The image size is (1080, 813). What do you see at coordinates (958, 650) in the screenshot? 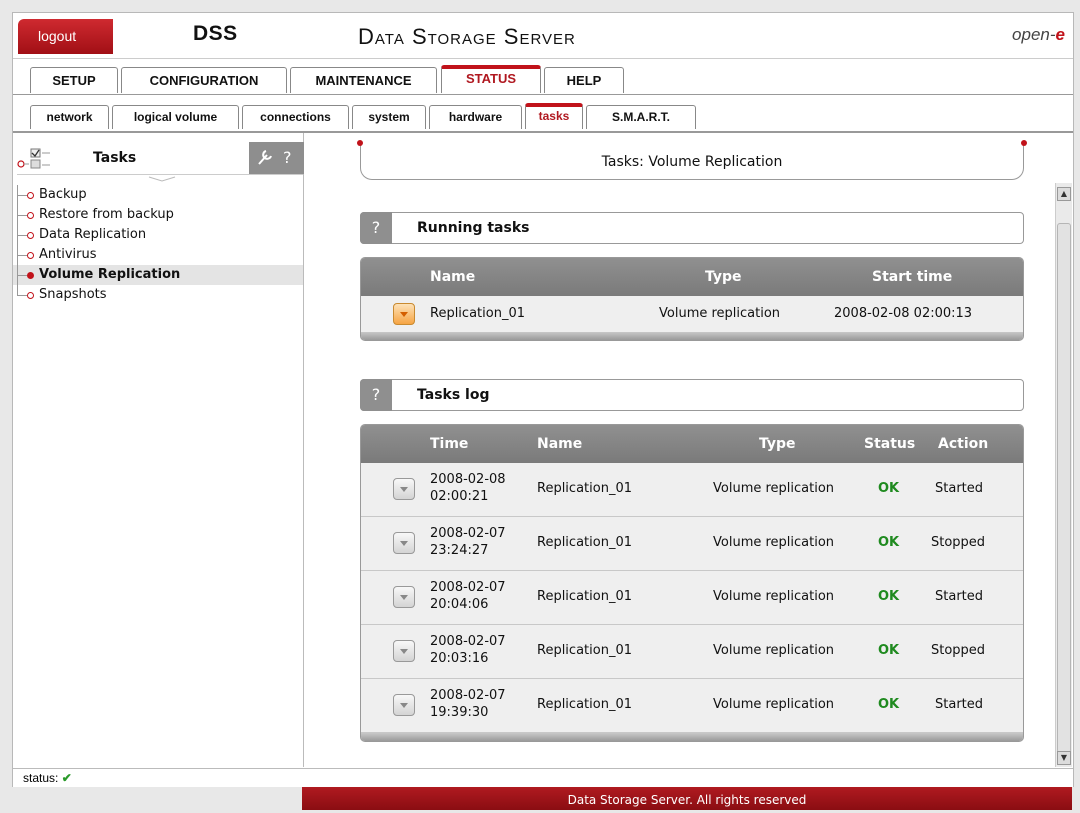
I see `cell-action: Stopped` at bounding box center [958, 650].